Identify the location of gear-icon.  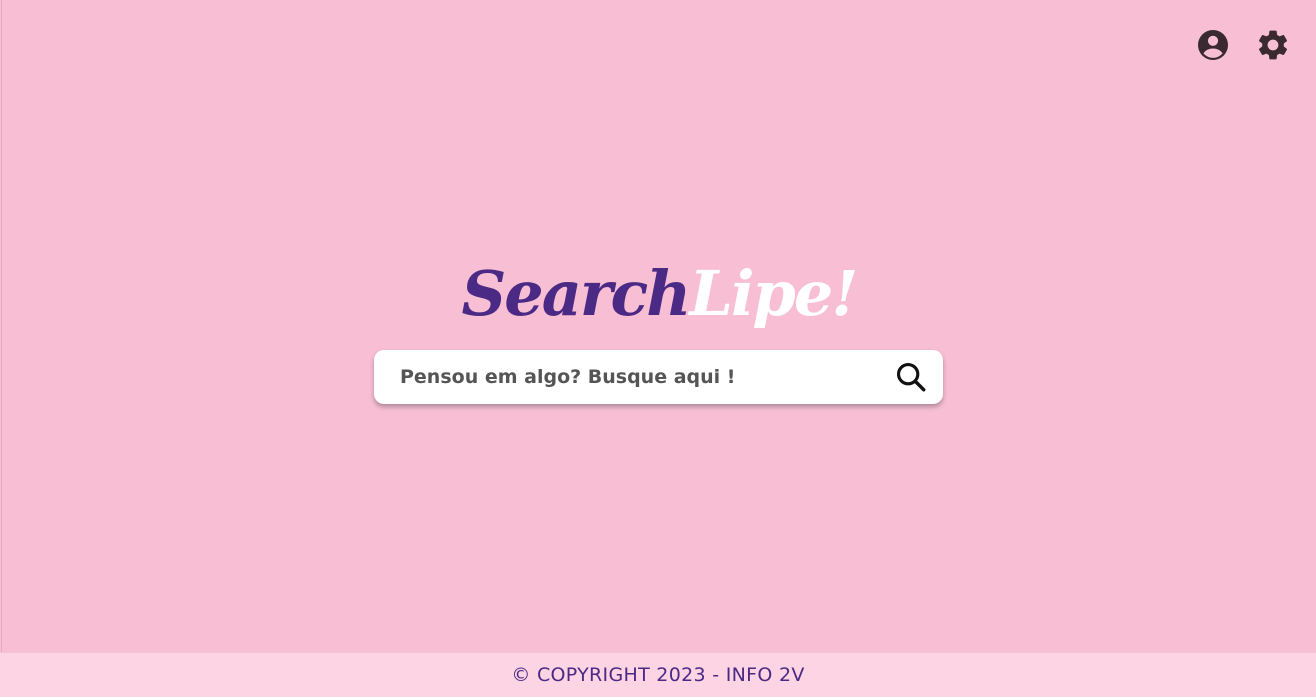
(1273, 45).